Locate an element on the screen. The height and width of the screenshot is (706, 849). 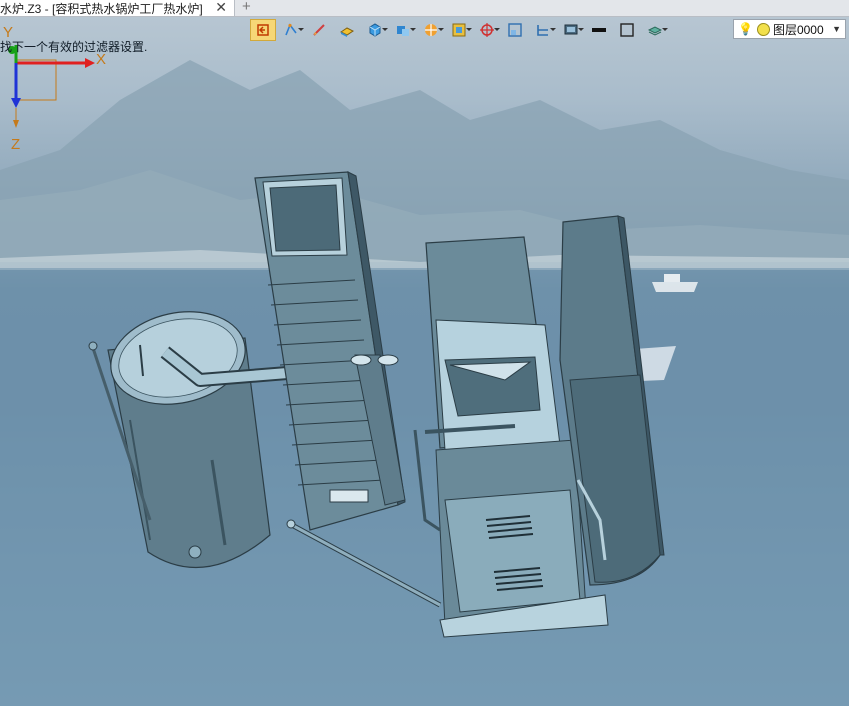
status-message: 找下一个有效的过滤器设置. is located at coordinates (74, 47).